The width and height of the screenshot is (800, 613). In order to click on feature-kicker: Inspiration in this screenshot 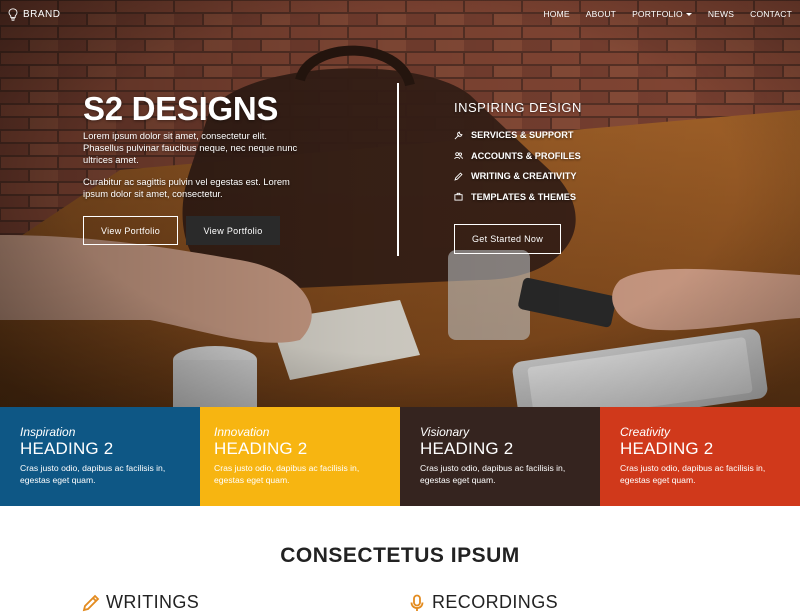, I will do `click(48, 432)`.